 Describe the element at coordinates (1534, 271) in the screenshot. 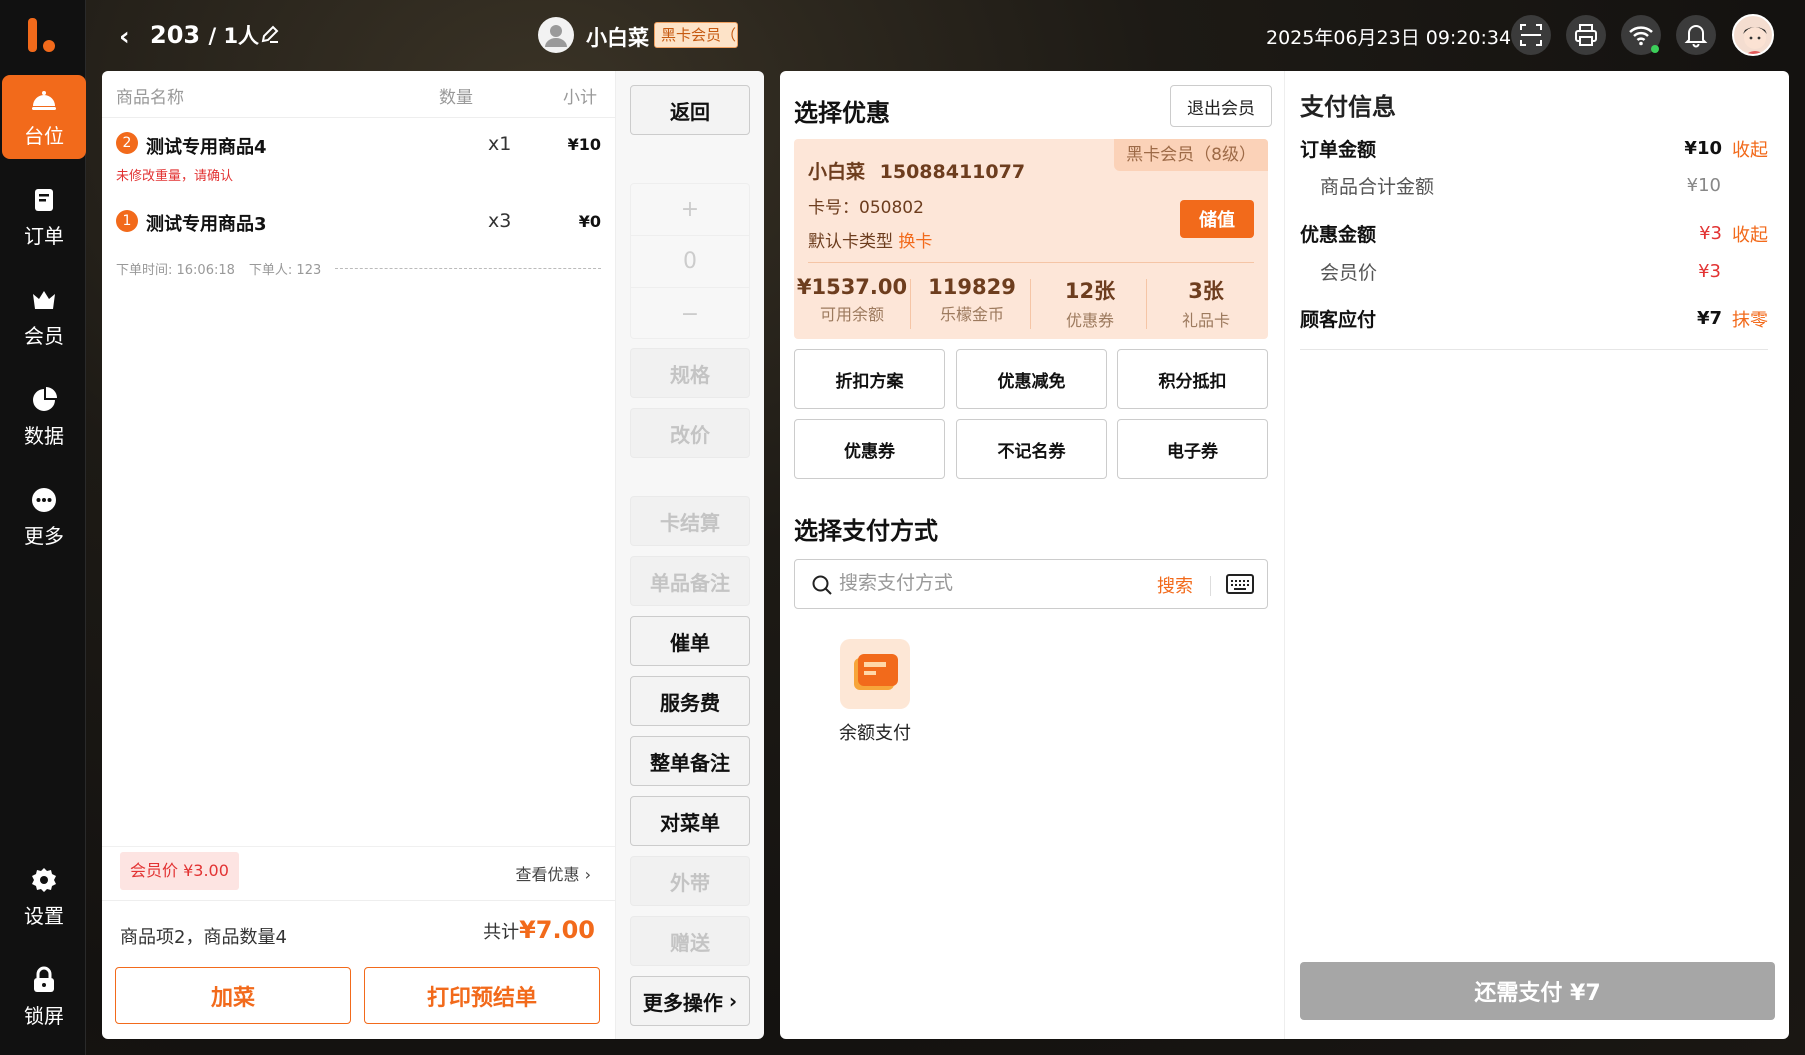

I see `member-price-row: 会员价 ¥3` at that location.